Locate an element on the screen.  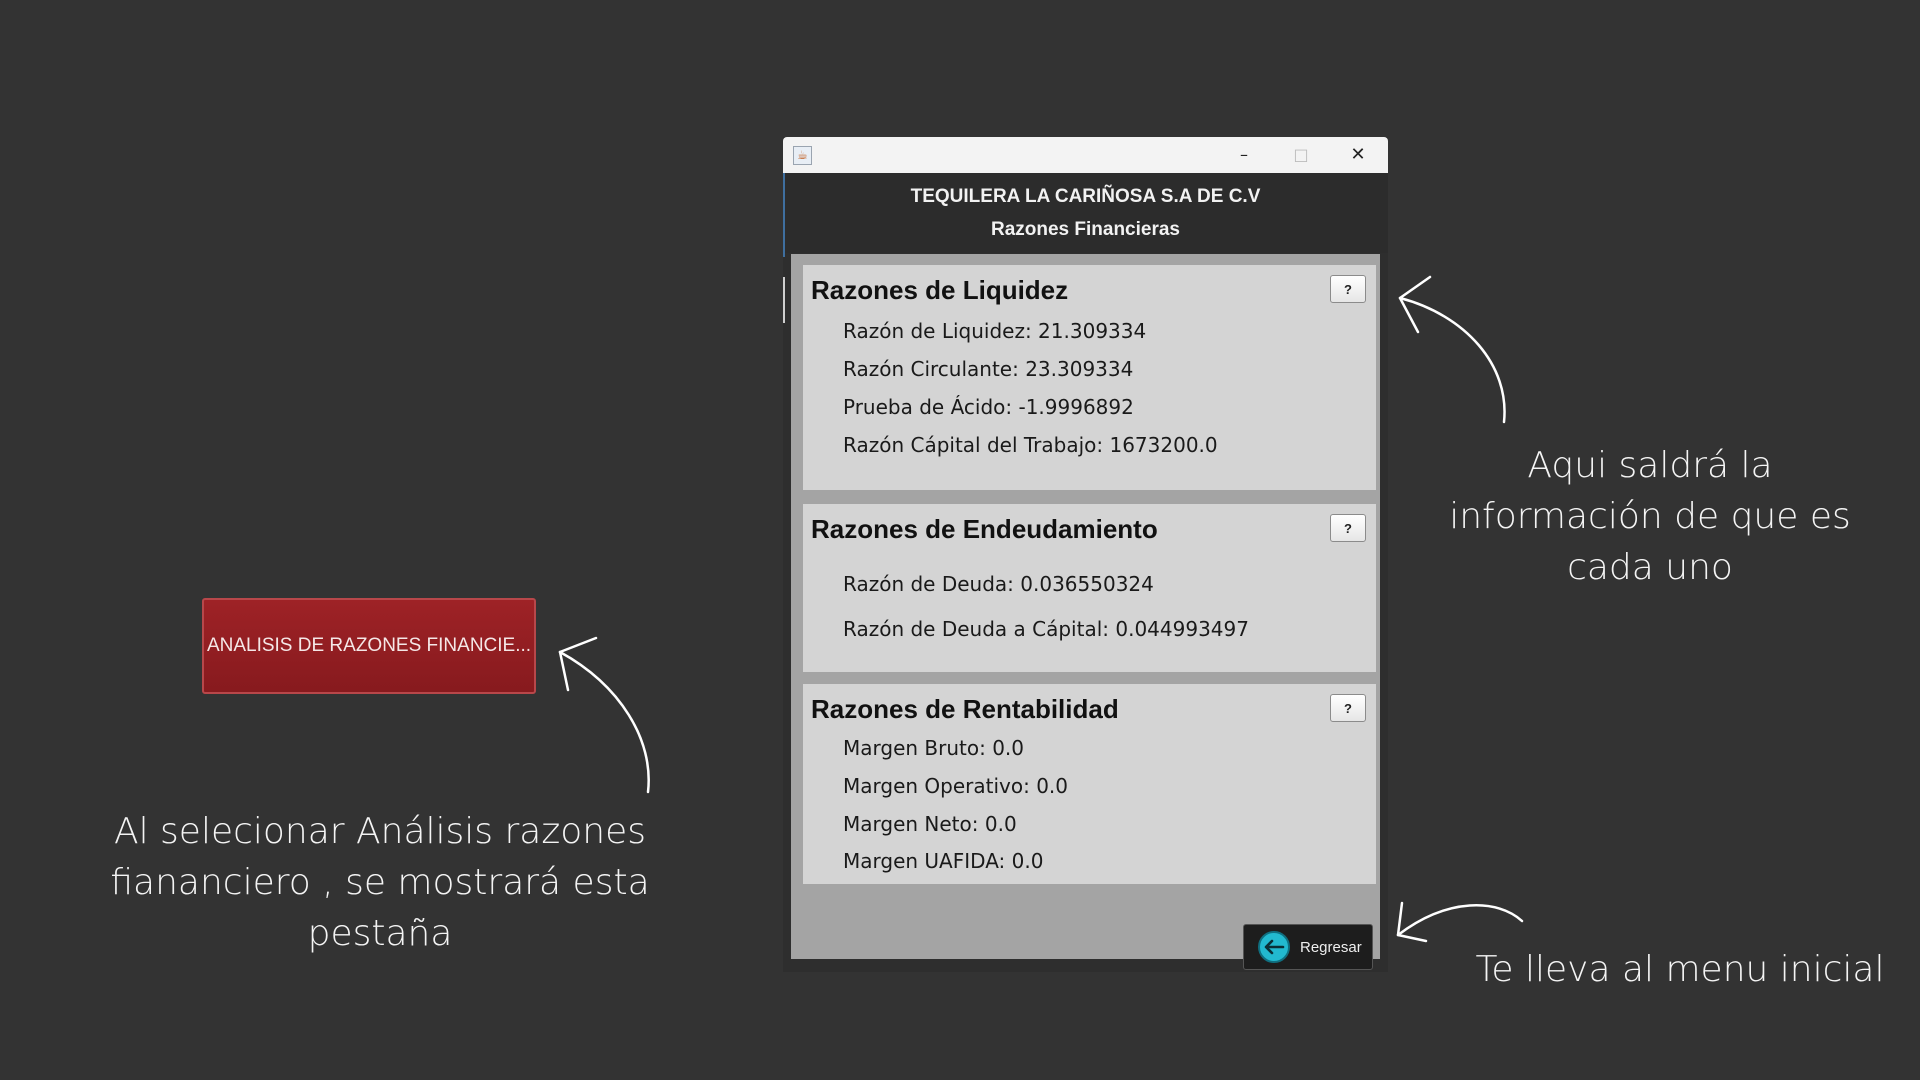
java-app-icon: ☕ is located at coordinates (802, 155).